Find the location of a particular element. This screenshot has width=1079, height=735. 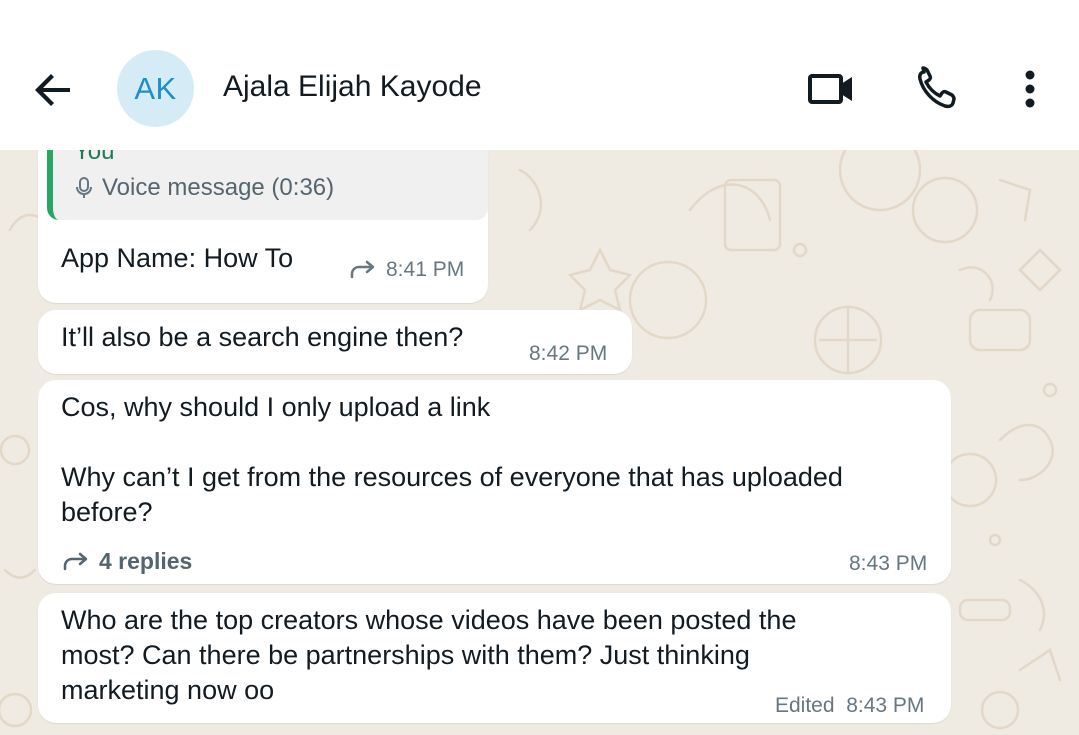

quote-author: You is located at coordinates (94, 157).